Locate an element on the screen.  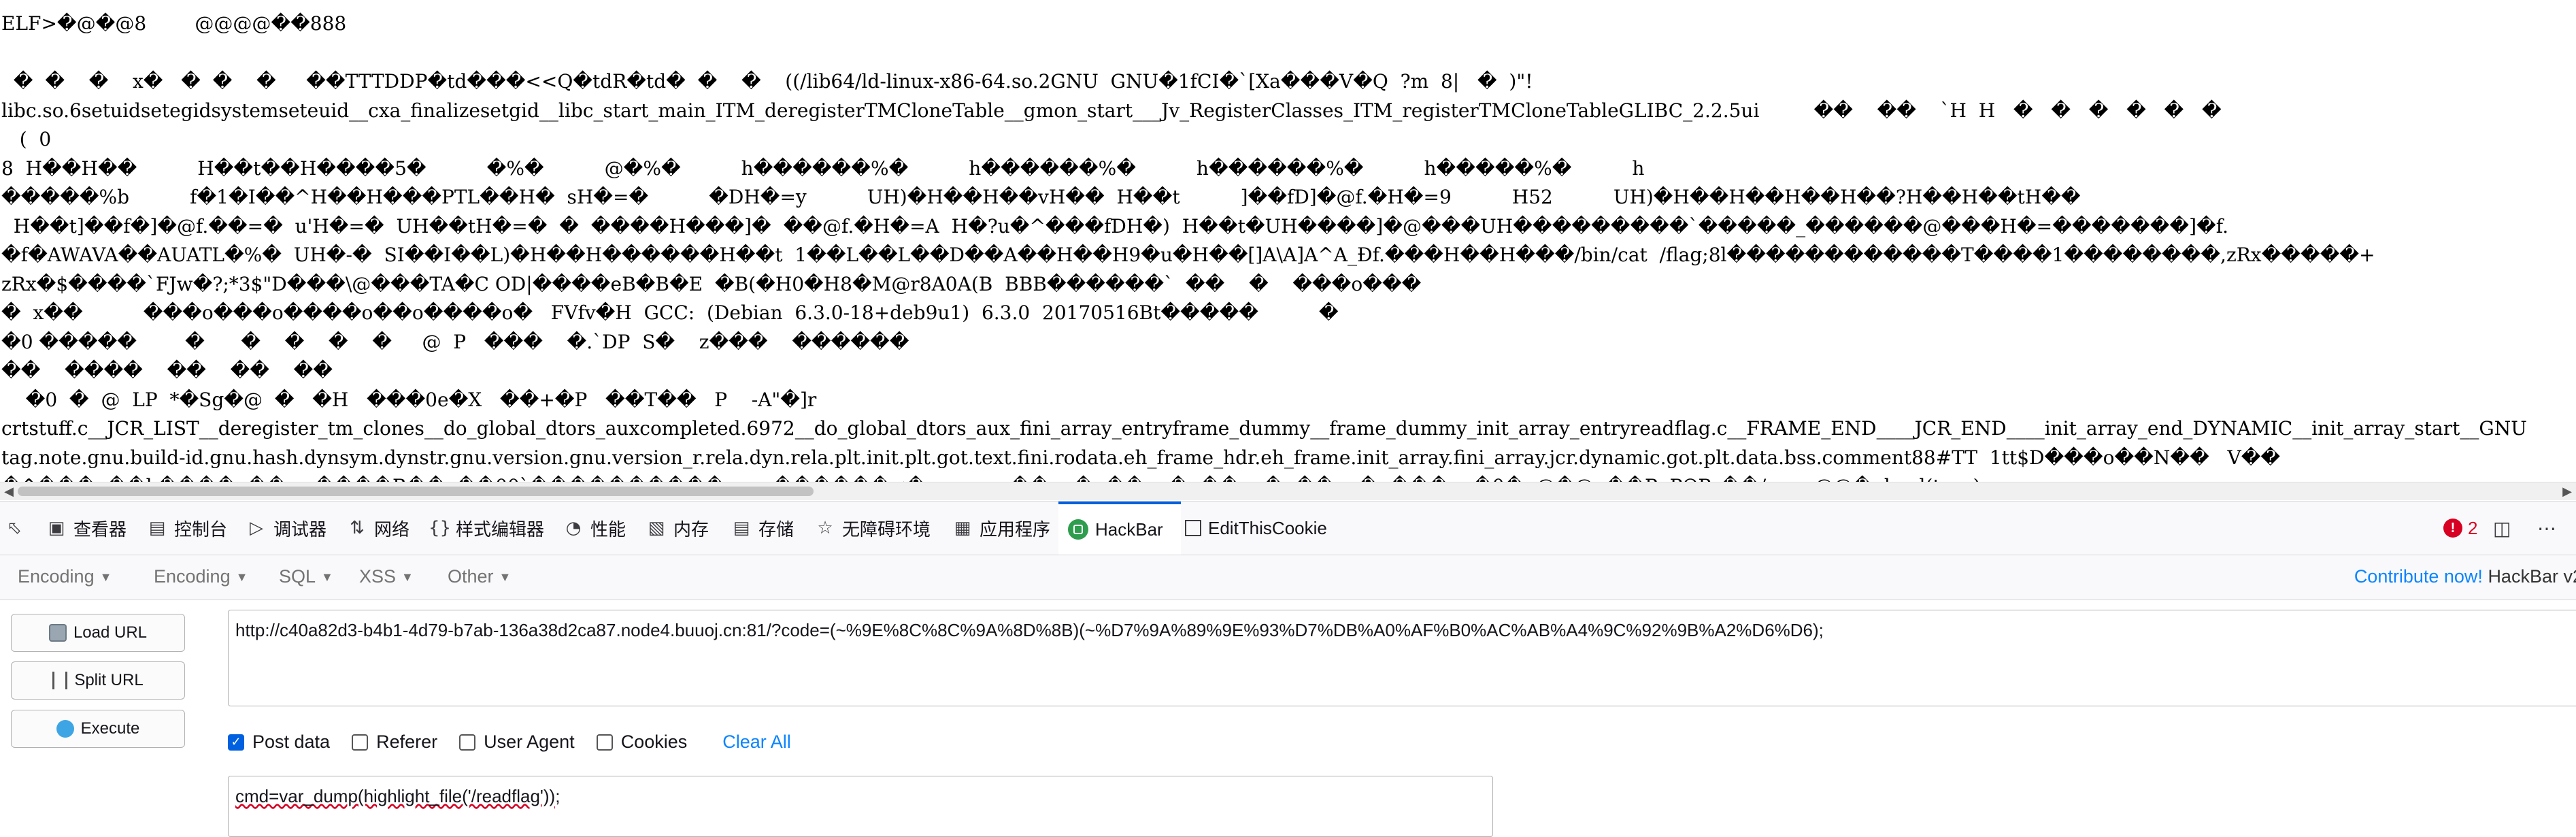
tab-editthiscookie: EditThisCookie is located at coordinates (1256, 529).